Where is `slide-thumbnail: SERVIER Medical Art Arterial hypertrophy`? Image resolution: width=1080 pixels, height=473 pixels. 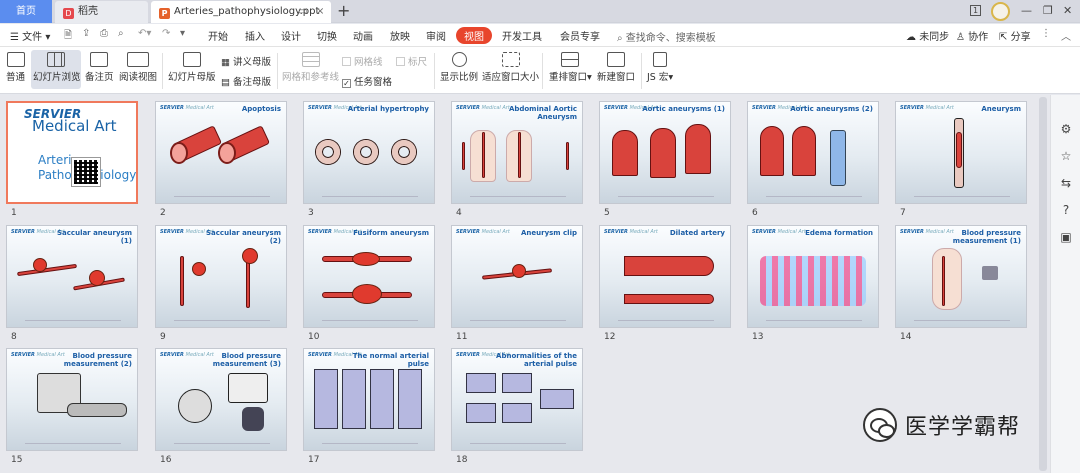
slide-thumbnail: SERVIER Medical Art Arterial hypertrophy is located at coordinates (369, 152).